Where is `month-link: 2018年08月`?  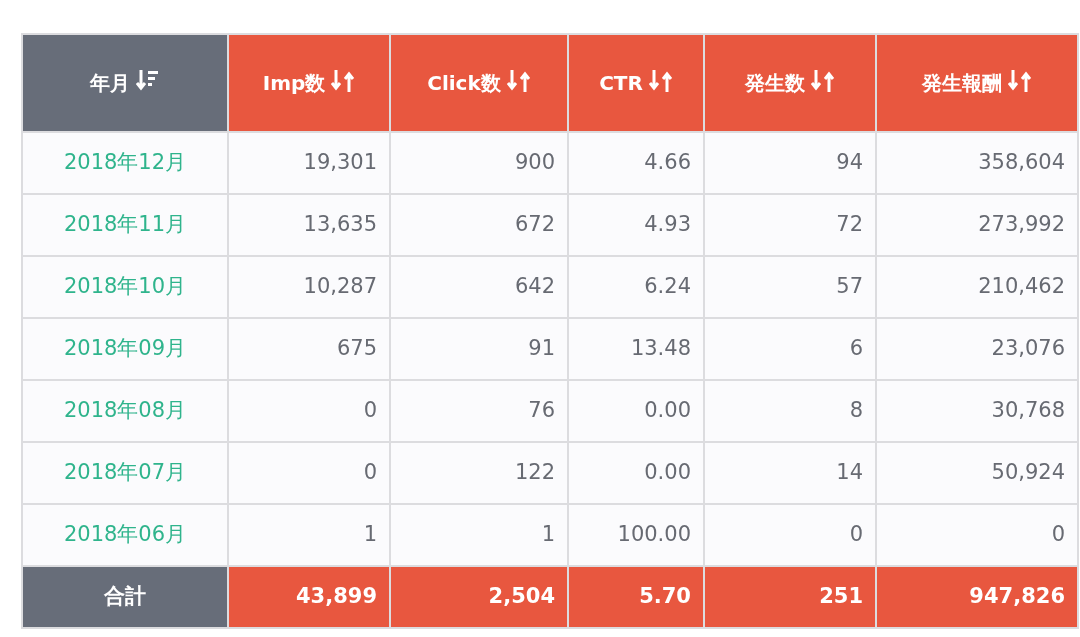 month-link: 2018年08月 is located at coordinates (125, 411).